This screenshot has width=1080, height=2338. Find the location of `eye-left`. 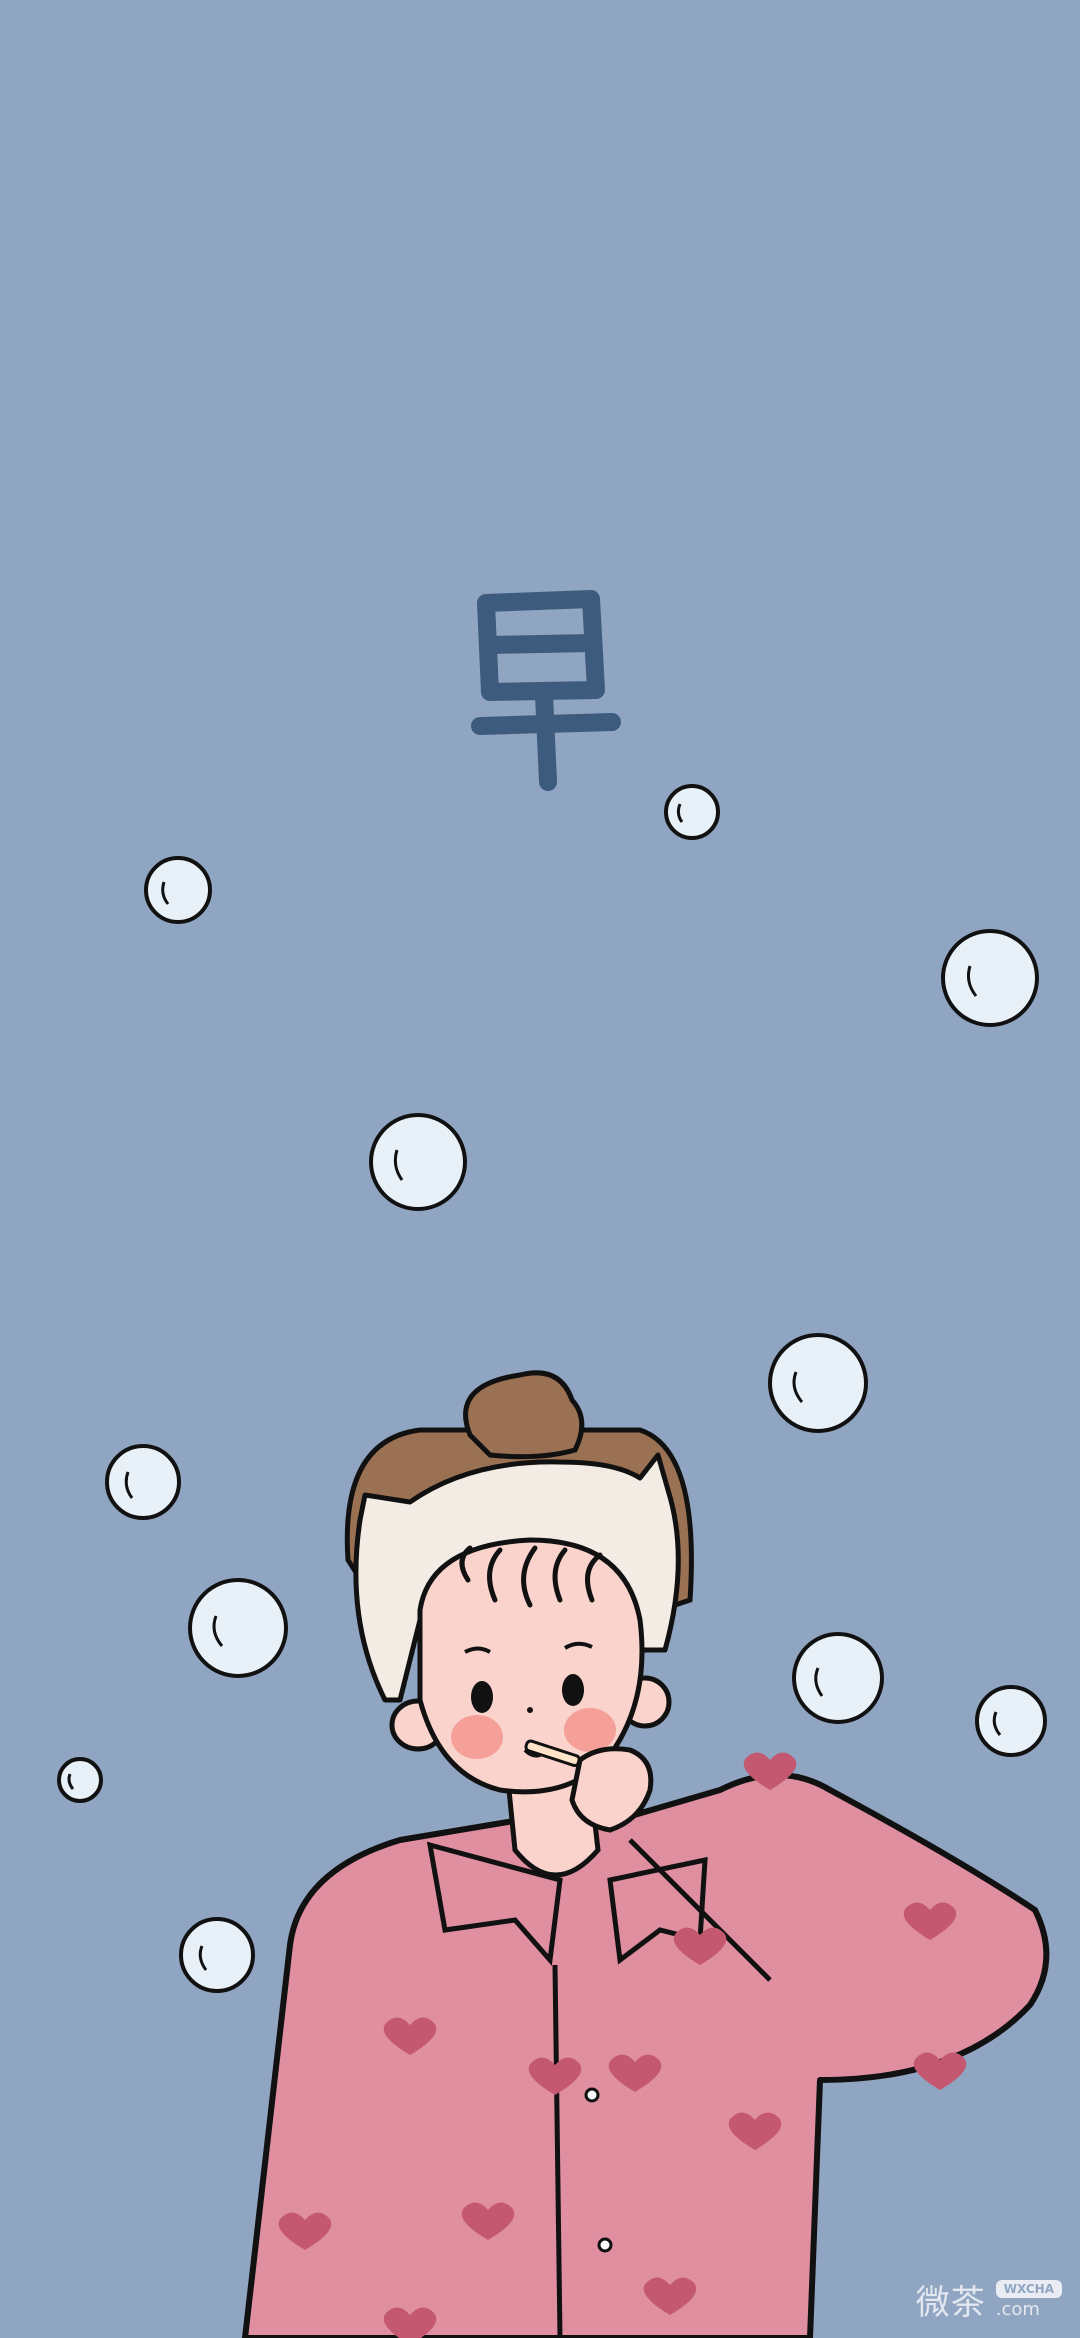

eye-left is located at coordinates (482, 1697).